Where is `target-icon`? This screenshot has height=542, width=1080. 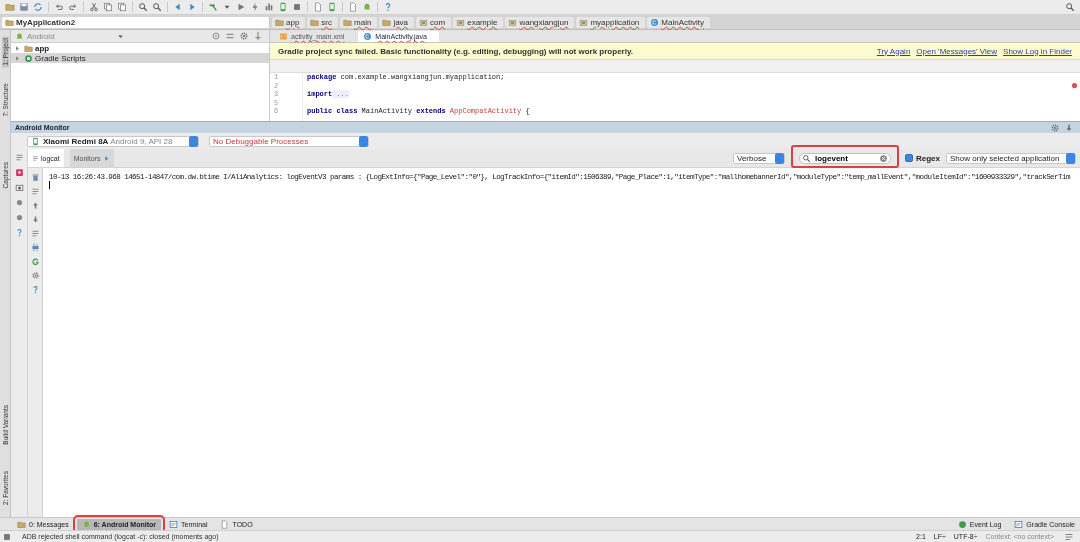 target-icon is located at coordinates (216, 36).